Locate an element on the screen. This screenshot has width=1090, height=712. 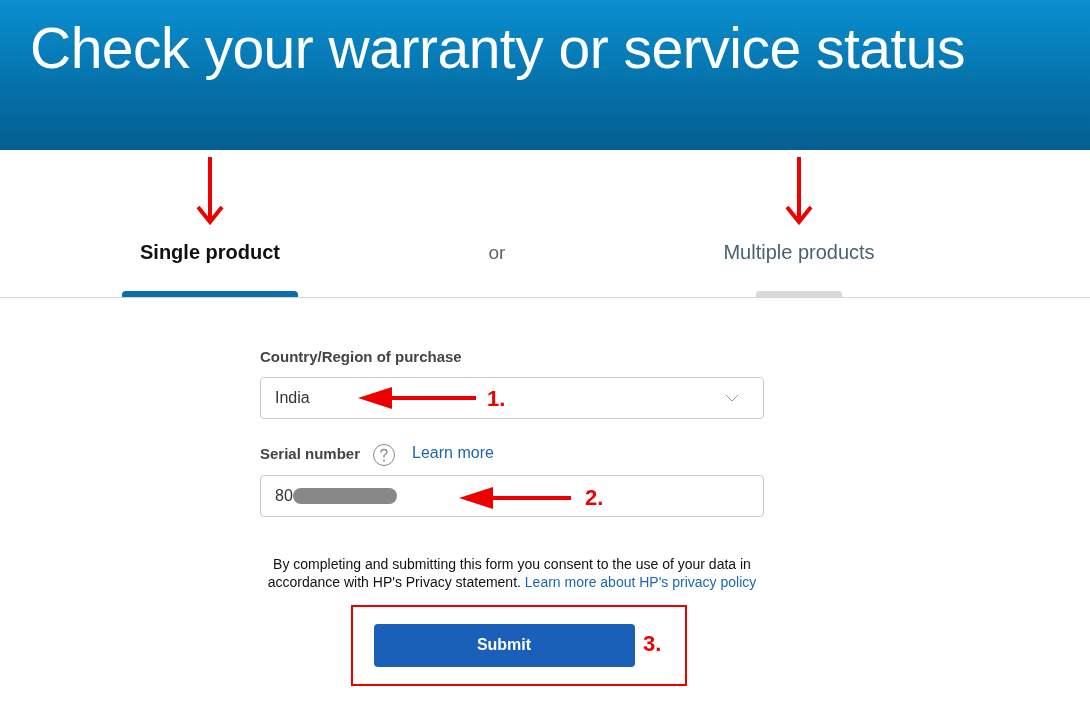
learn-more-link: Learn more is located at coordinates (453, 452).